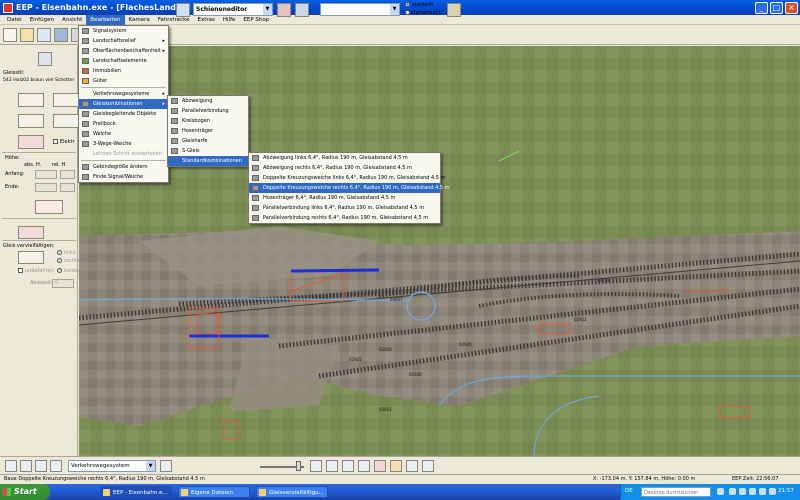 The image size is (800, 500). I want to click on elektr-checkbox, so click(55, 141).